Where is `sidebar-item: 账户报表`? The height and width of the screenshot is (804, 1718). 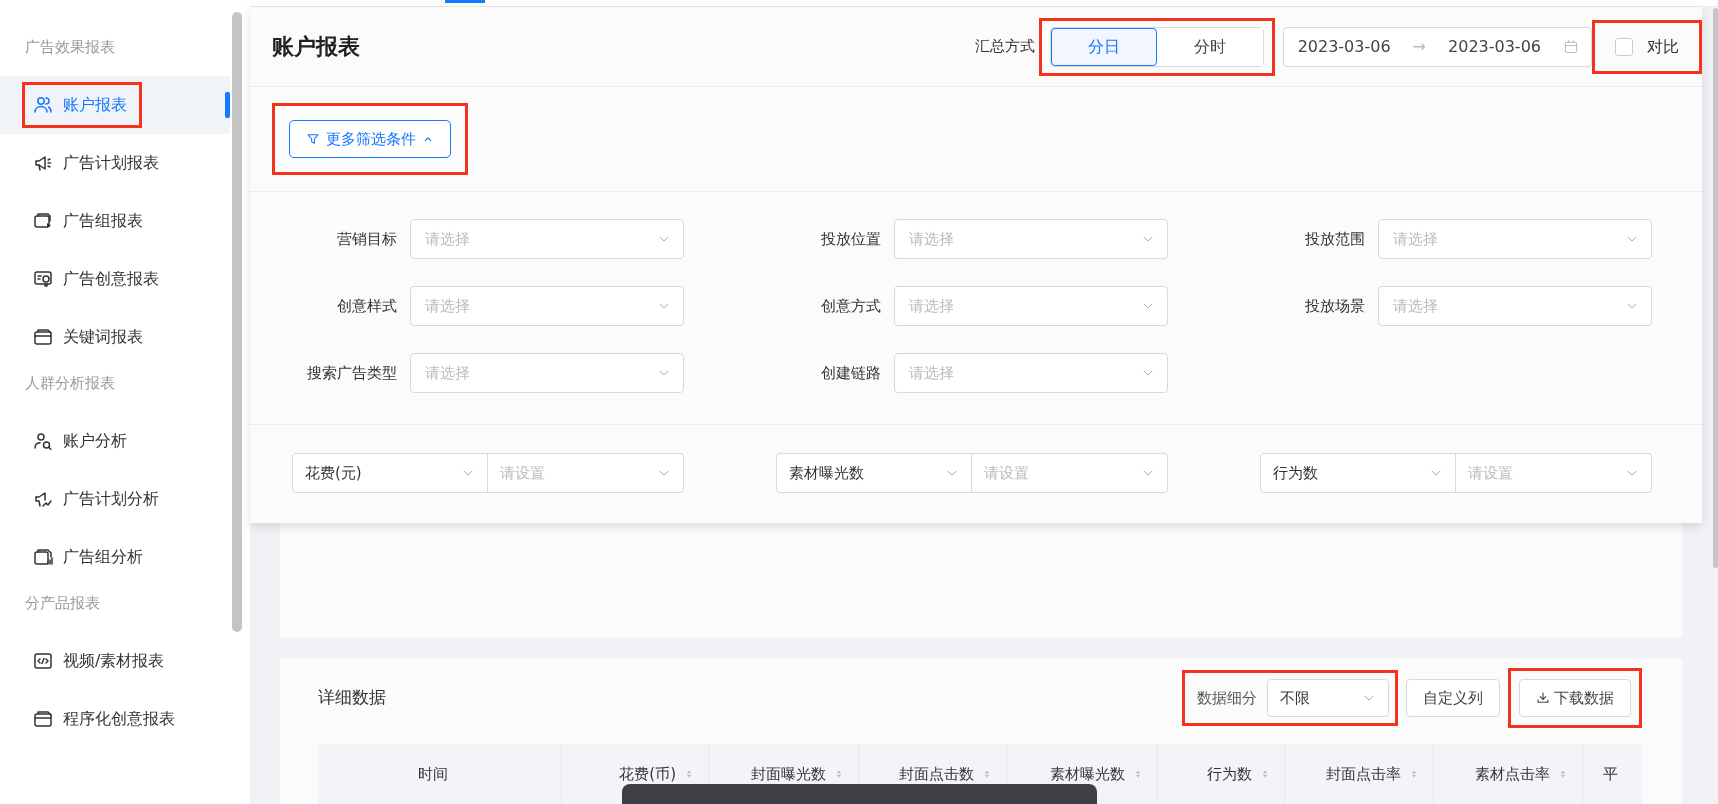 sidebar-item: 账户报表 is located at coordinates (115, 105).